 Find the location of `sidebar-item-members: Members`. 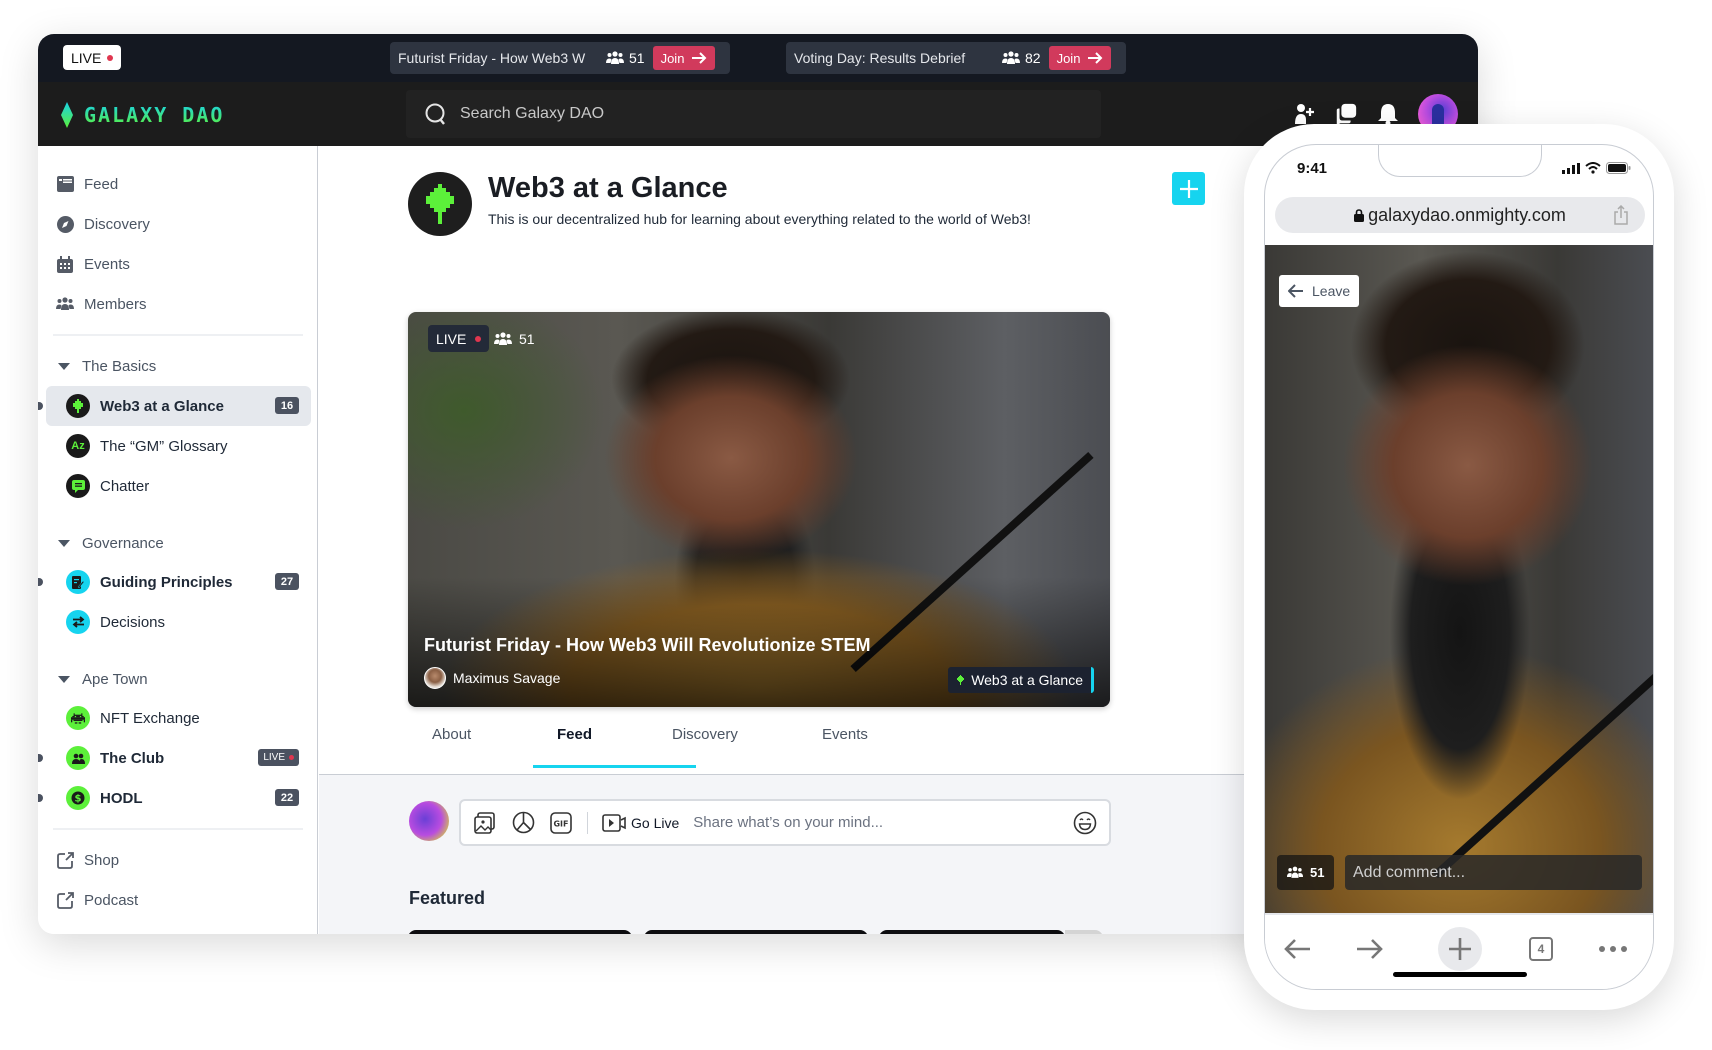

sidebar-item-members: Members is located at coordinates (181, 304).